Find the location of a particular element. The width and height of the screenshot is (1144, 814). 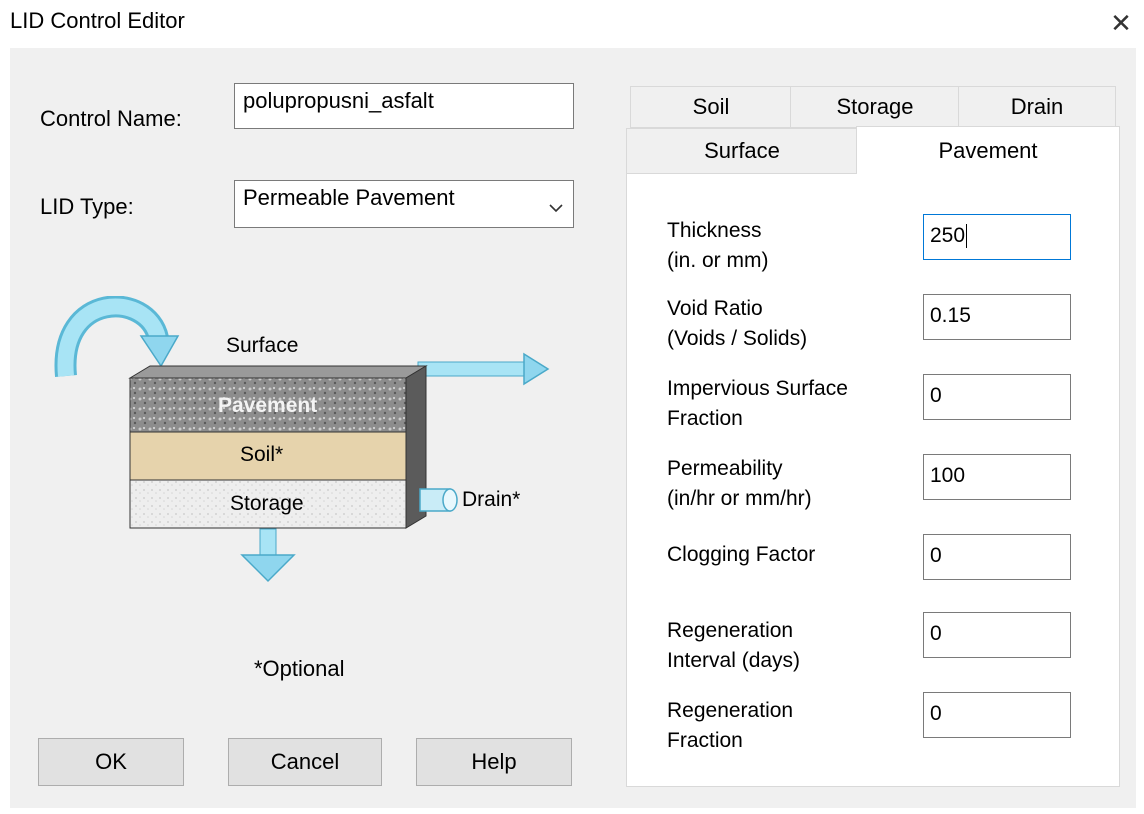

impervious-fraction-input: 0 is located at coordinates (997, 397).